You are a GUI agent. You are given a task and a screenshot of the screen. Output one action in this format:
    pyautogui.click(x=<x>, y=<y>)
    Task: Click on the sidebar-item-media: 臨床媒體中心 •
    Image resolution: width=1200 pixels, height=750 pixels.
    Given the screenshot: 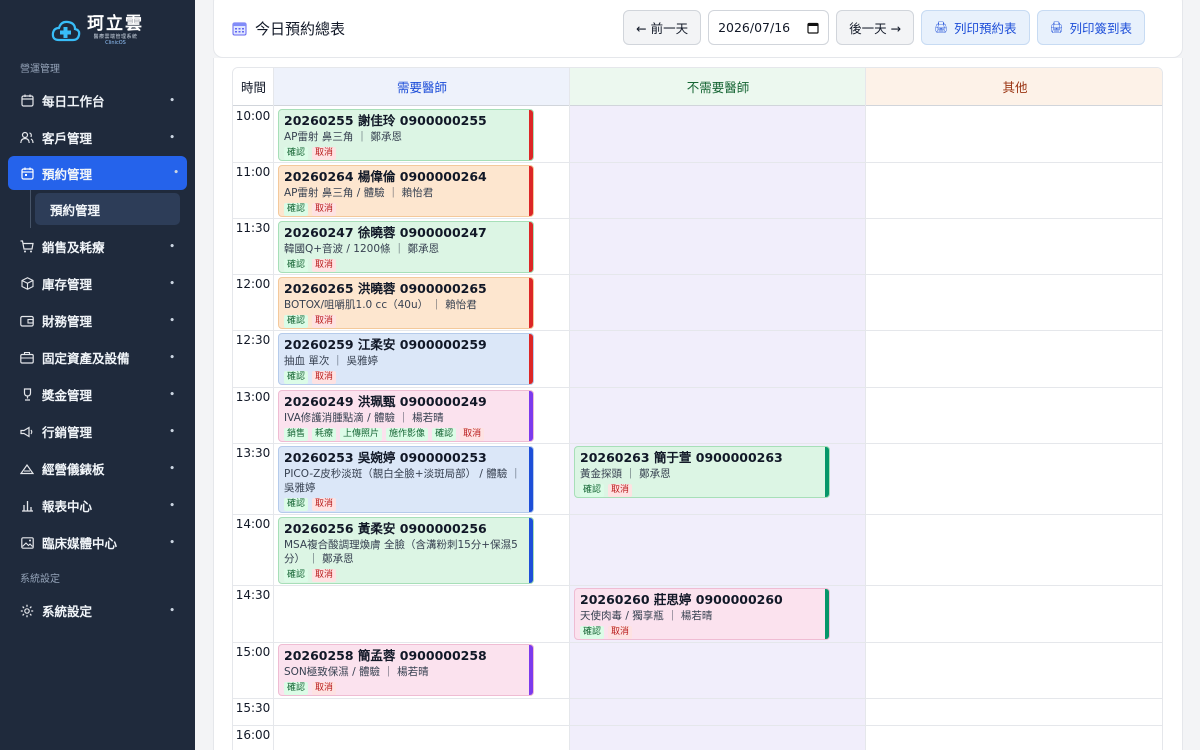 What is the action you would take?
    pyautogui.click(x=97, y=542)
    